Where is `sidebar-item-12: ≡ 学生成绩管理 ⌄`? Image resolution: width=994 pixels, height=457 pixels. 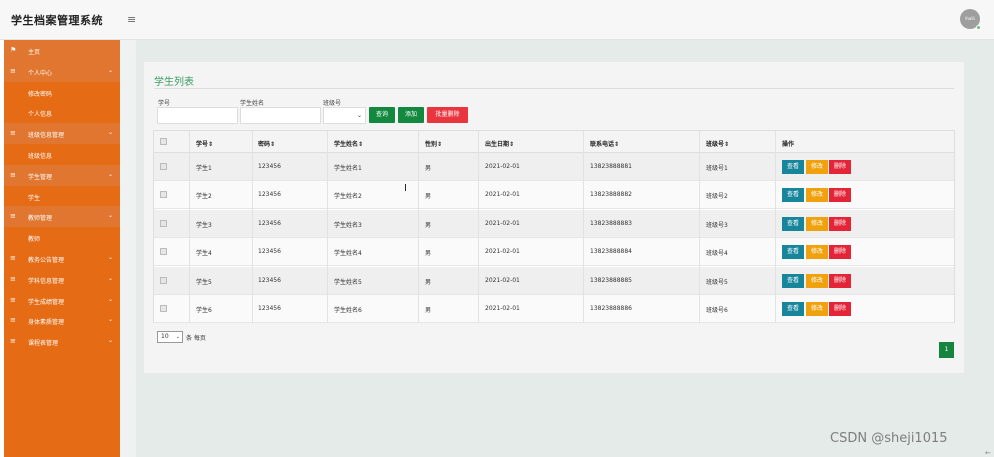
sidebar-item-12: ≡ 学生成绩管理 ⌄ is located at coordinates (62, 300).